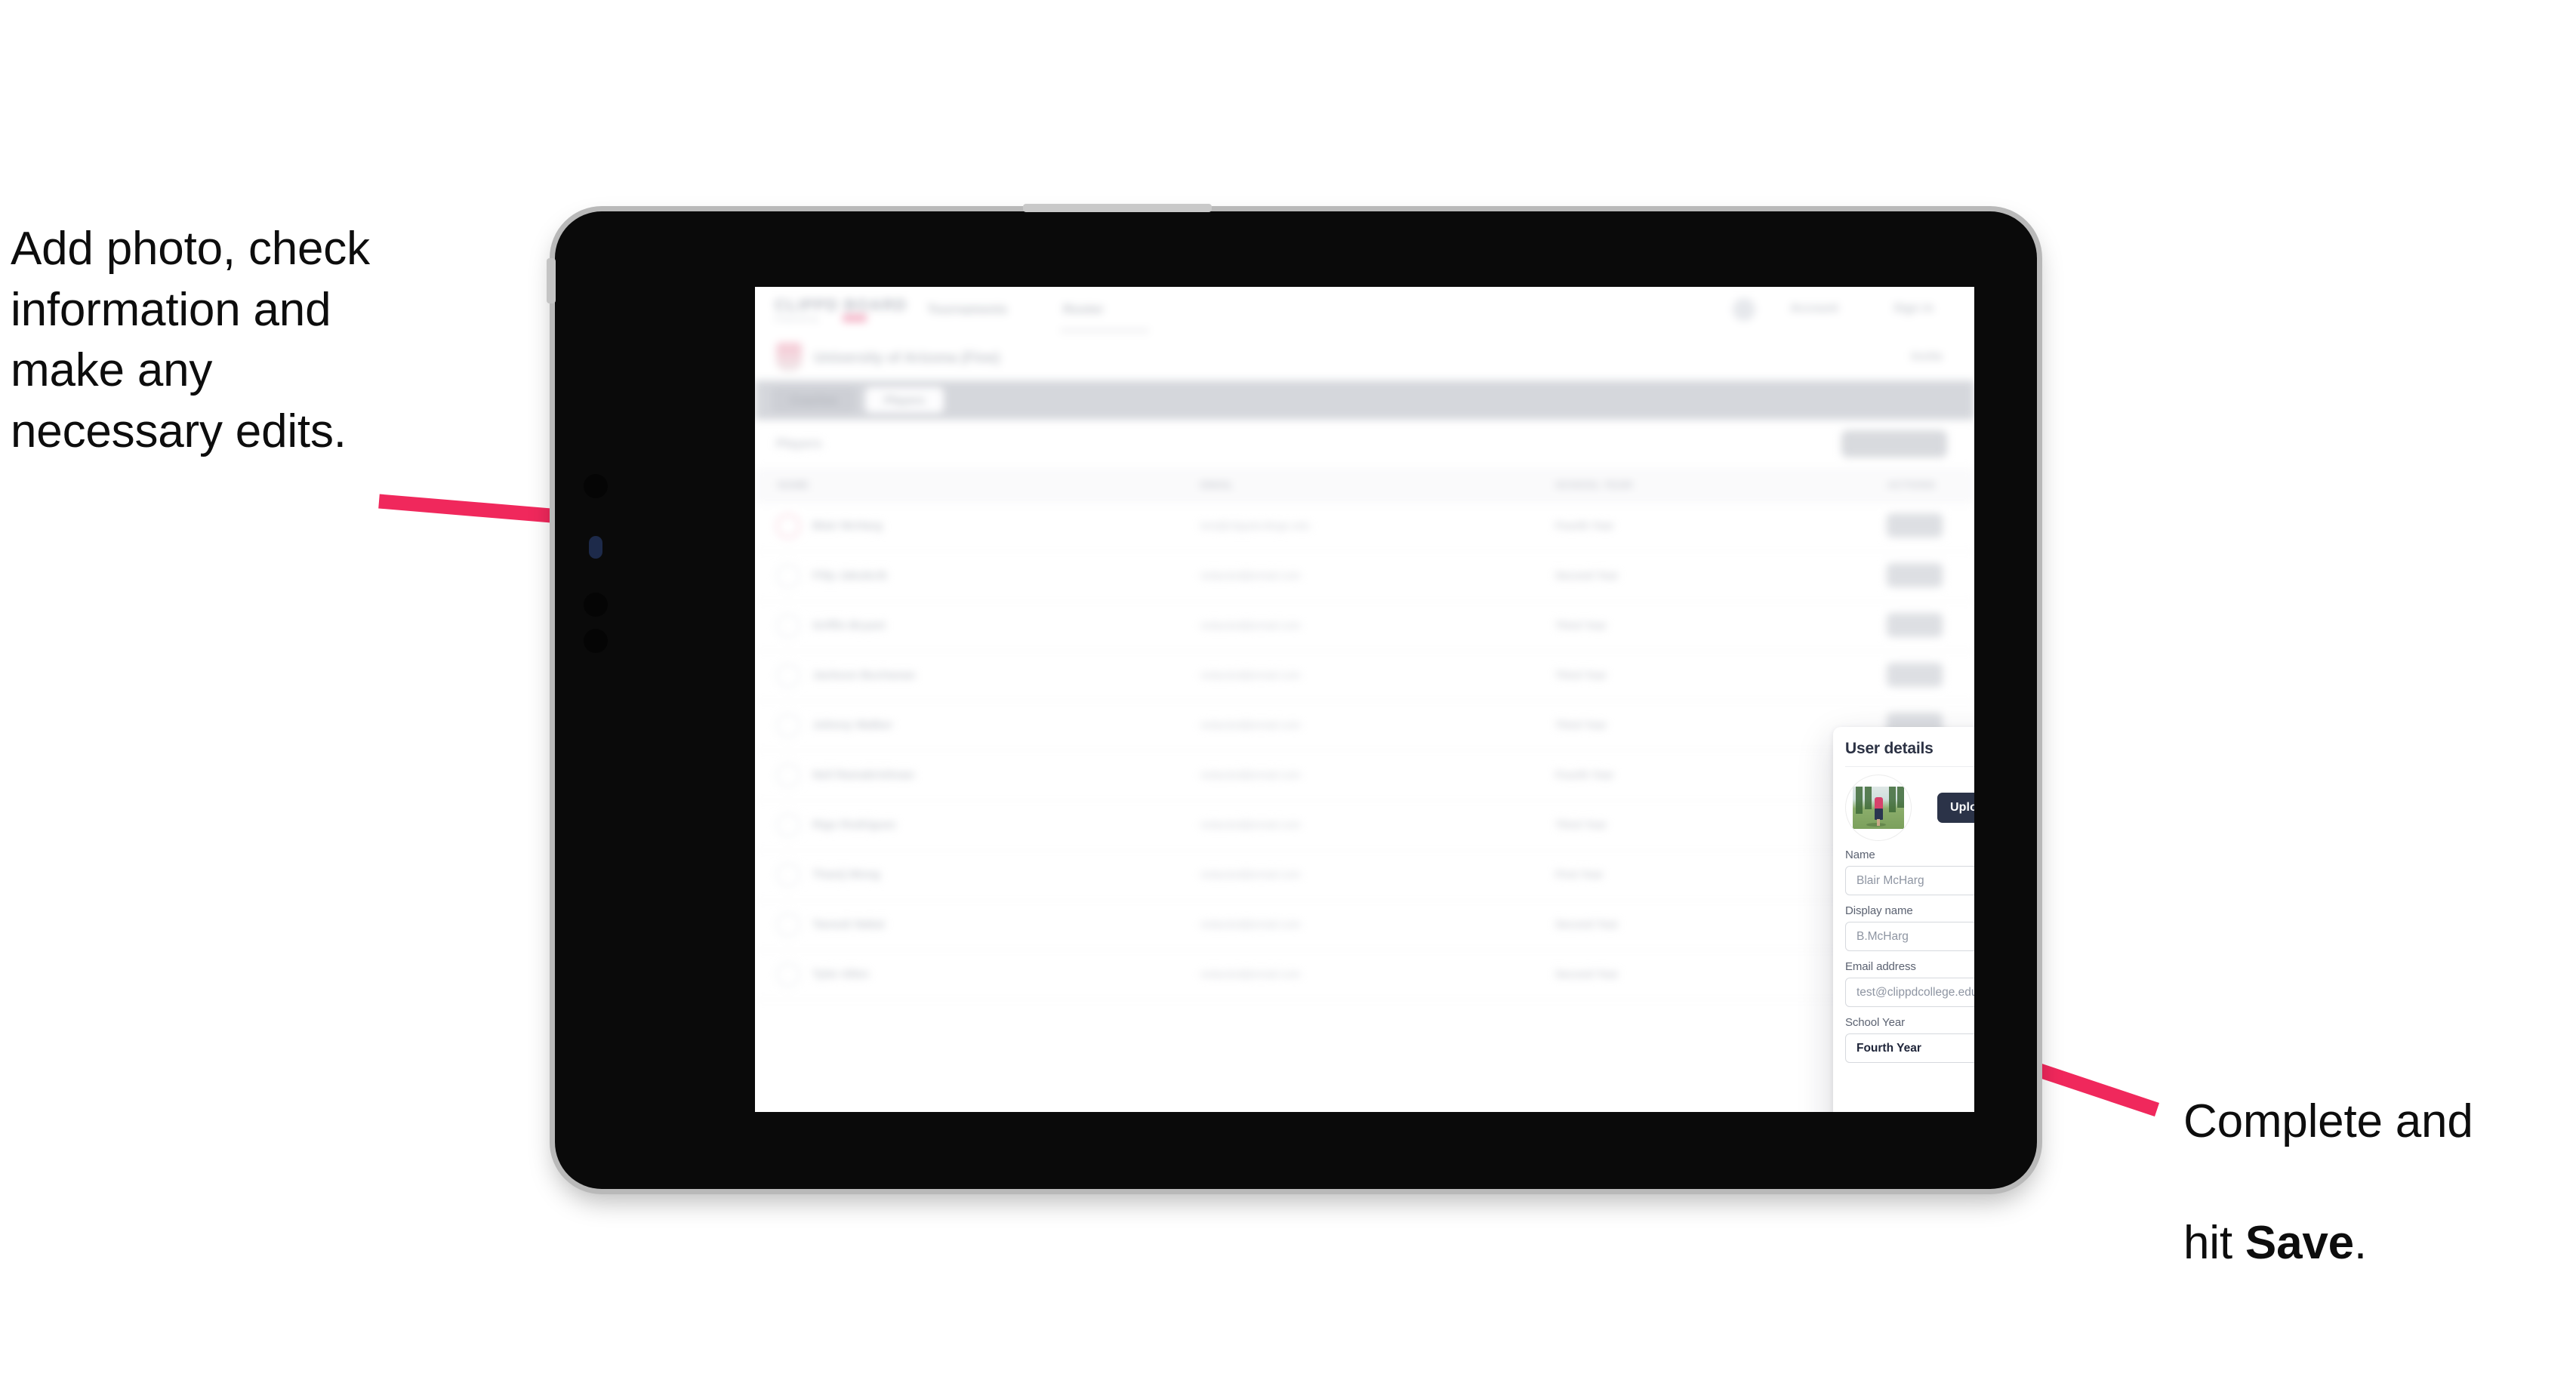  What do you see at coordinates (1909, 880) in the screenshot?
I see `name-input` at bounding box center [1909, 880].